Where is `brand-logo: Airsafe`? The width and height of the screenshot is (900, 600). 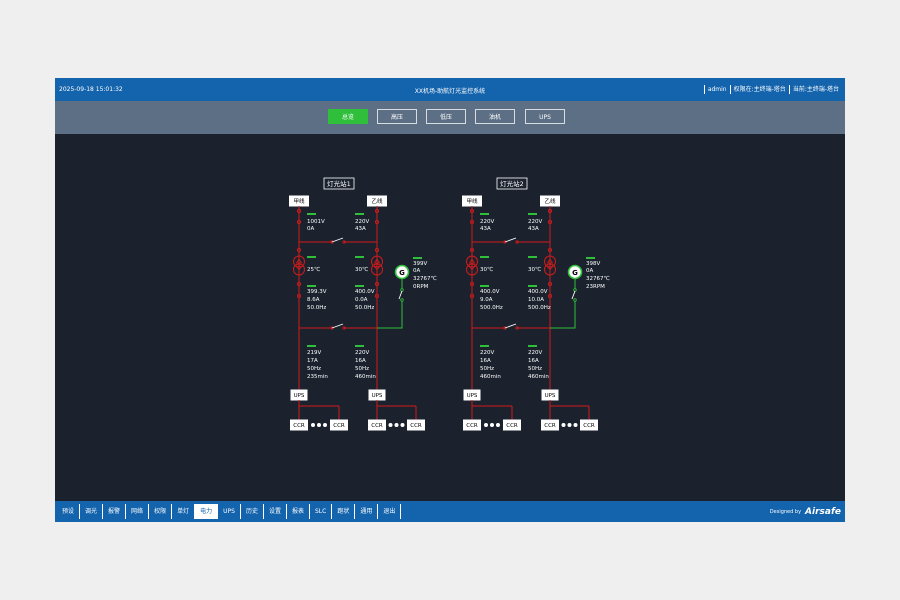
brand-logo: Airsafe is located at coordinates (823, 512).